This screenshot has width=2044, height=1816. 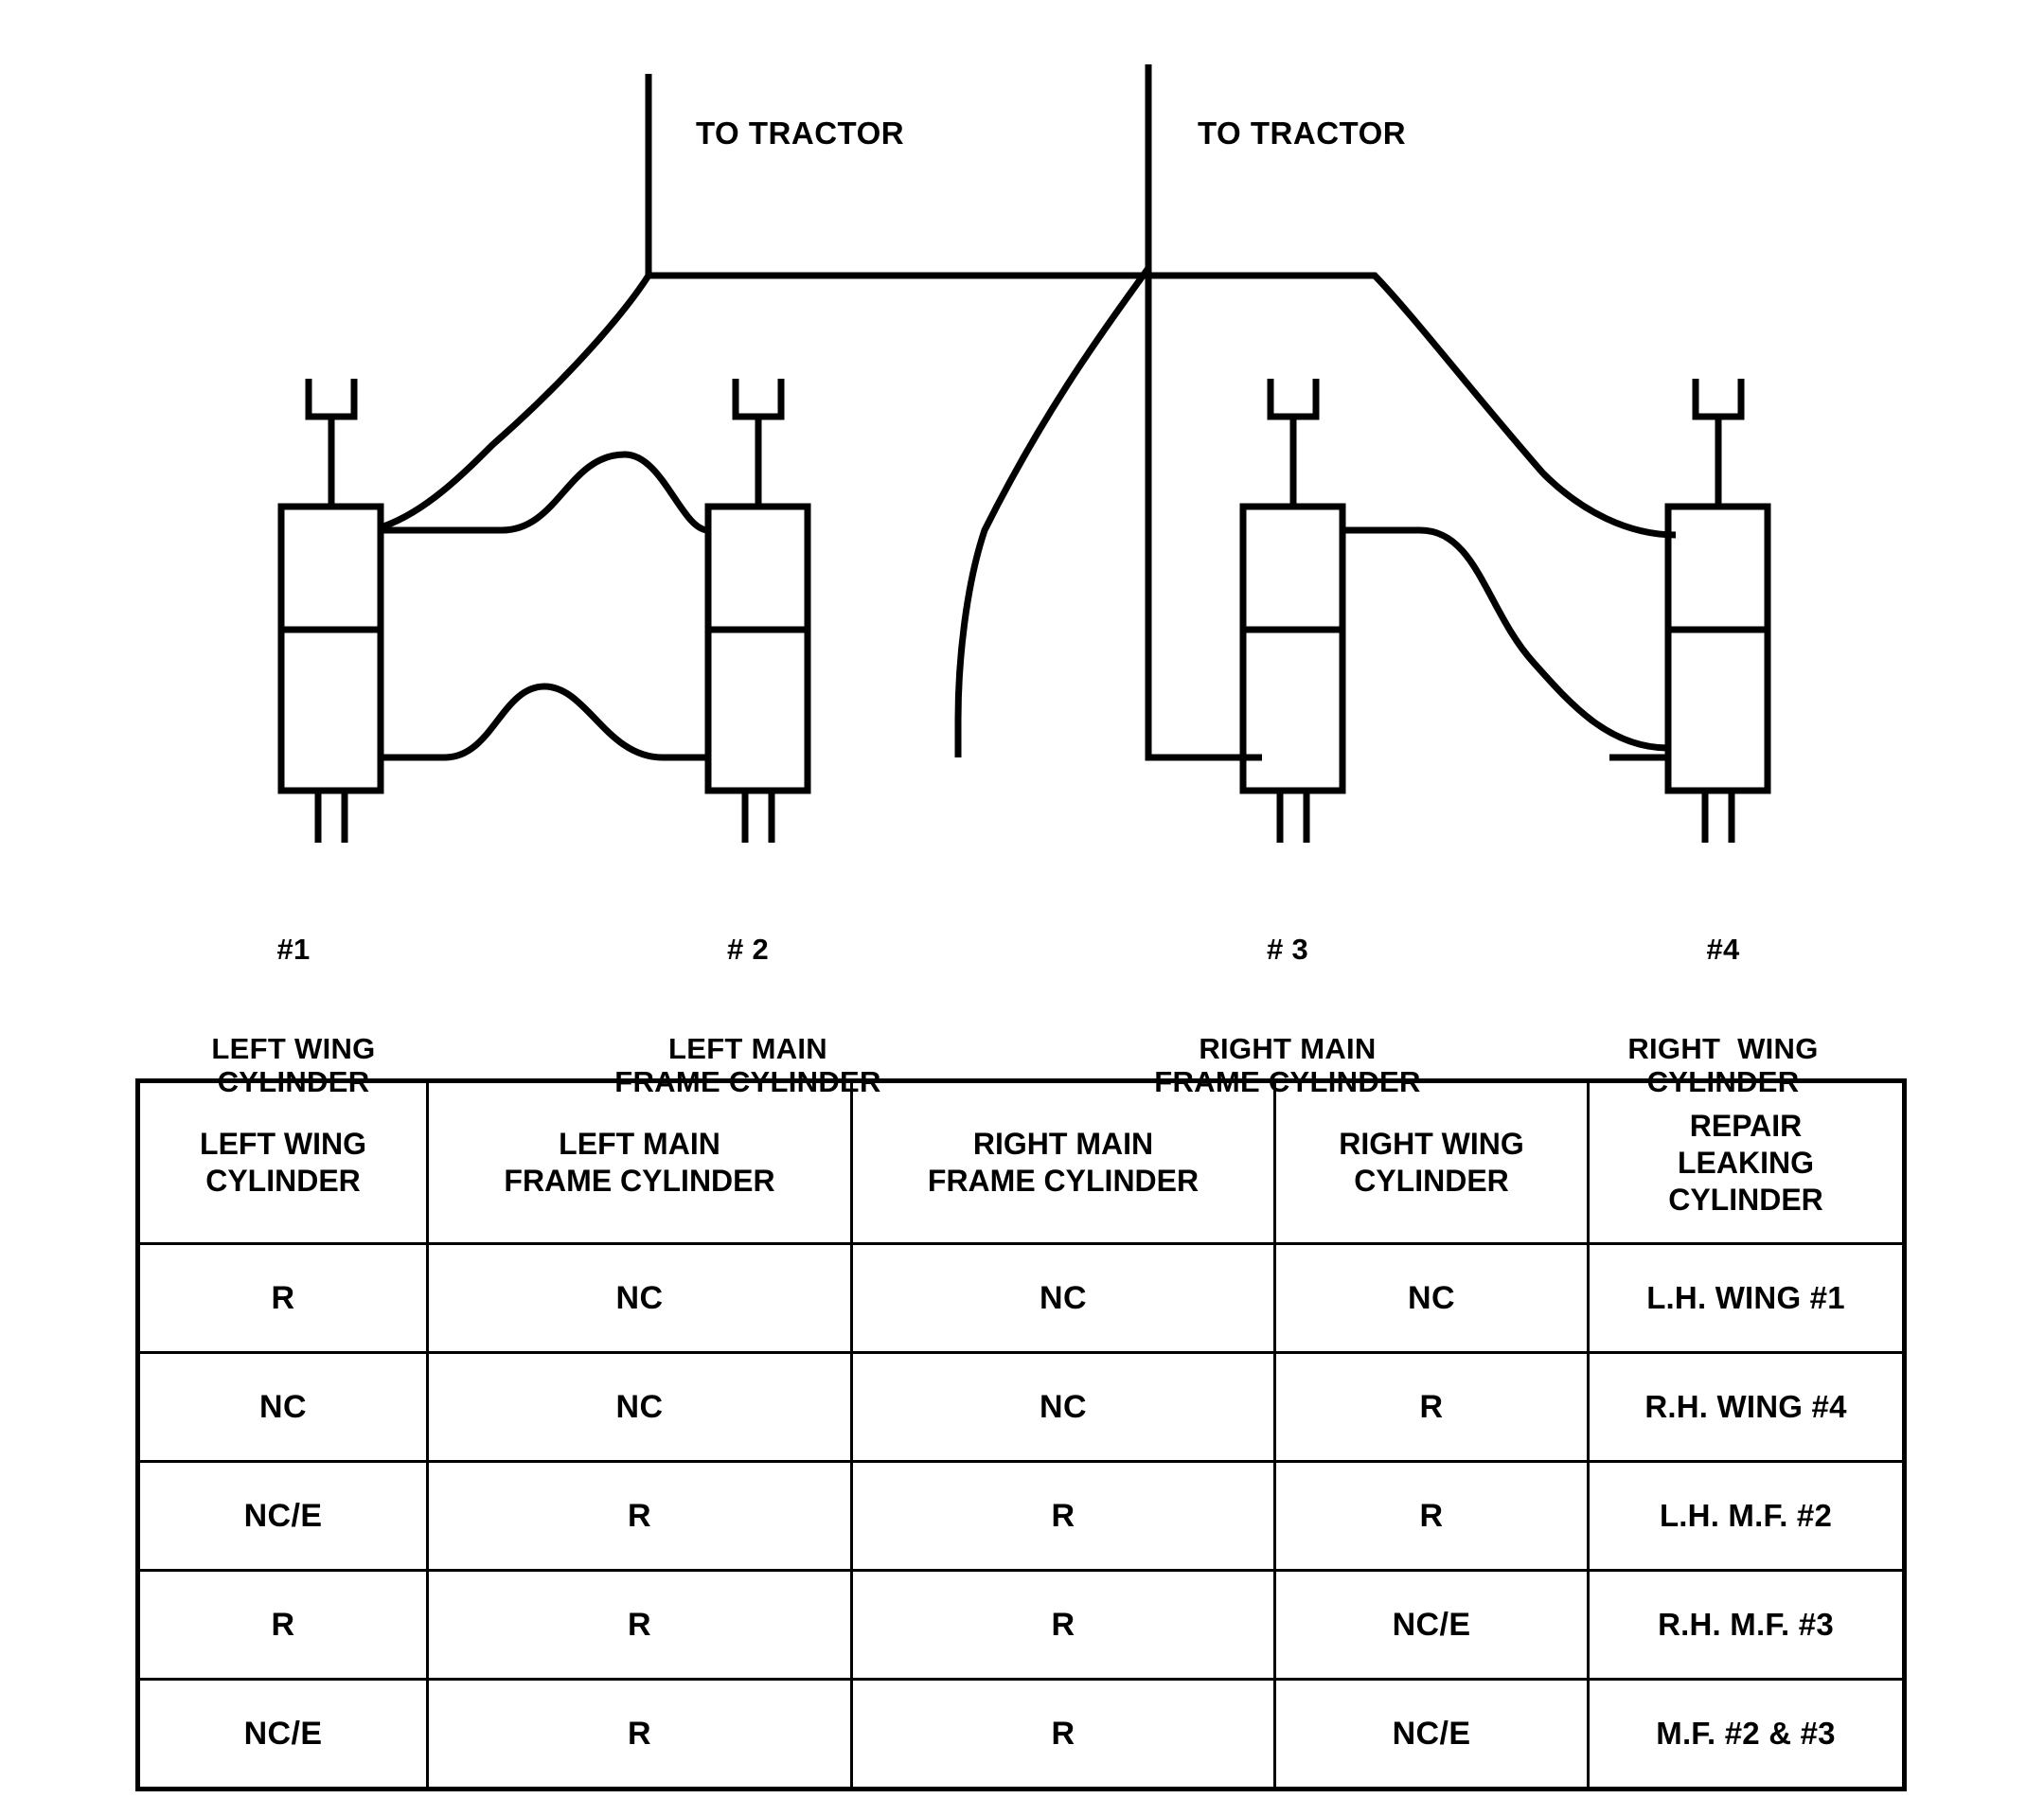 I want to click on to-tractor-label-right: TO TRACTOR, so click(x=1302, y=133).